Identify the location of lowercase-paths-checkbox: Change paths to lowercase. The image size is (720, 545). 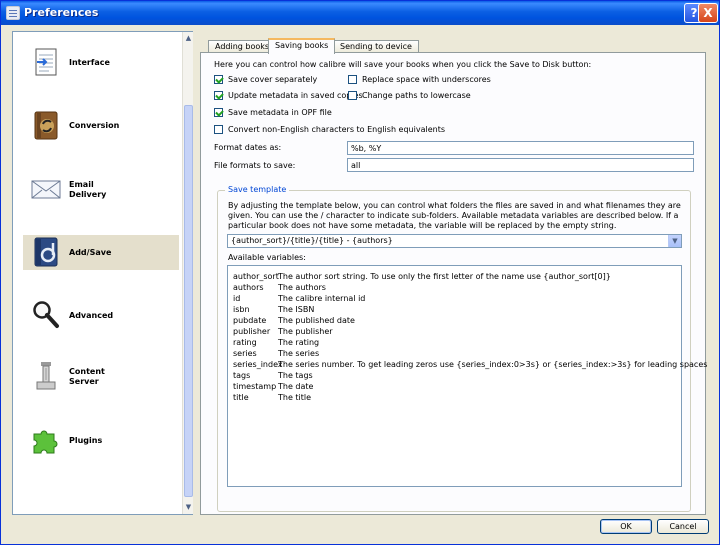
(409, 95).